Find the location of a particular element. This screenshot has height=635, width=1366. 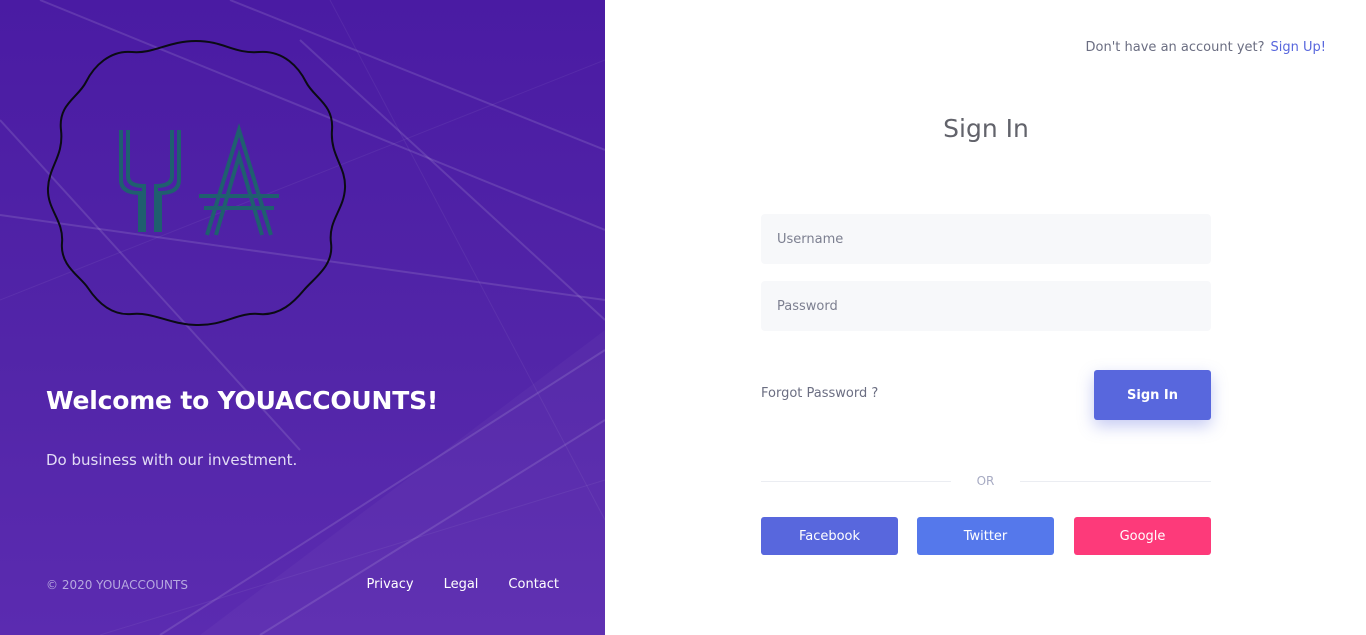

logo is located at coordinates (196, 183).